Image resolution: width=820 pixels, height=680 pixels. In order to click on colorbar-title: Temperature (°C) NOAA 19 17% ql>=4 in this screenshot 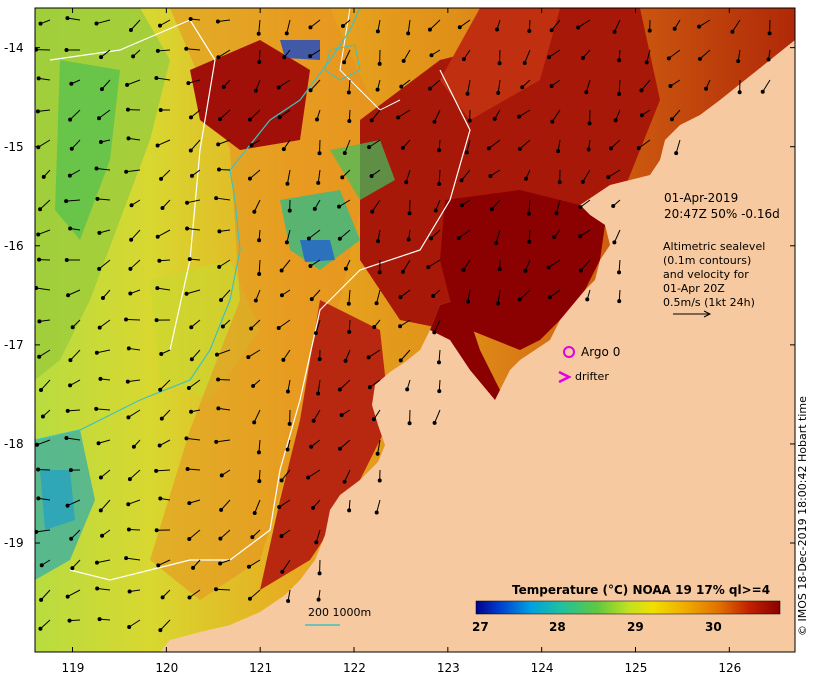, I will do `click(641, 590)`.